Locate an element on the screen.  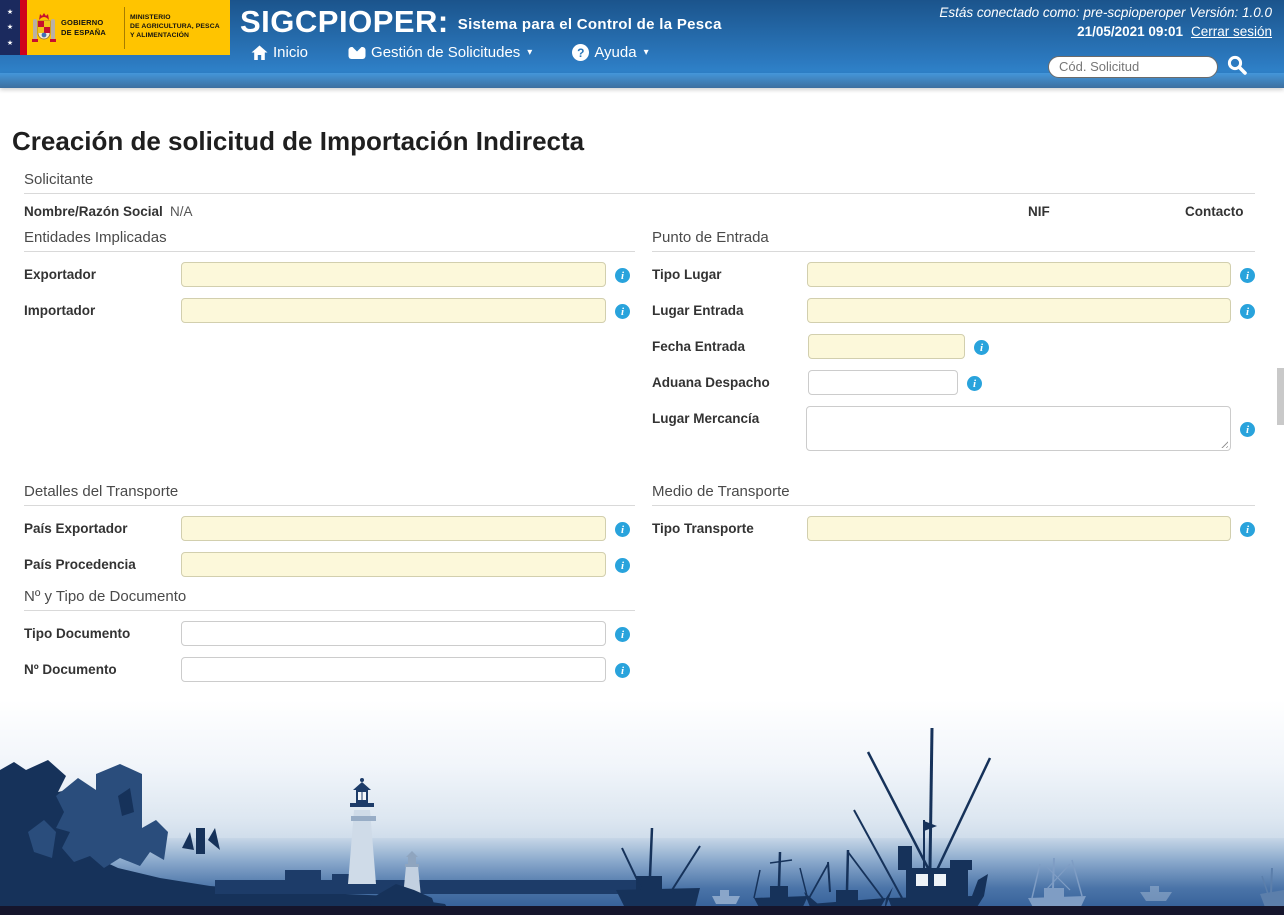
nif-label: NIF is located at coordinates (1039, 211).